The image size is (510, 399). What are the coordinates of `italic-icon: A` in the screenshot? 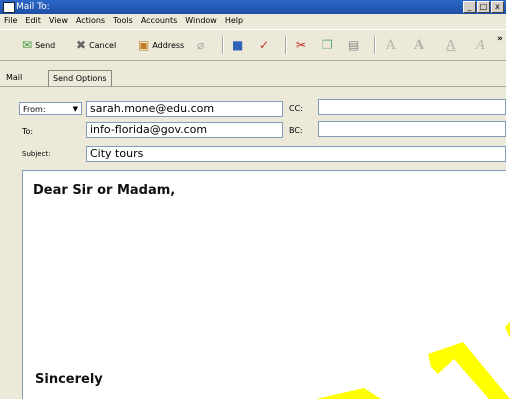 It's located at (481, 45).